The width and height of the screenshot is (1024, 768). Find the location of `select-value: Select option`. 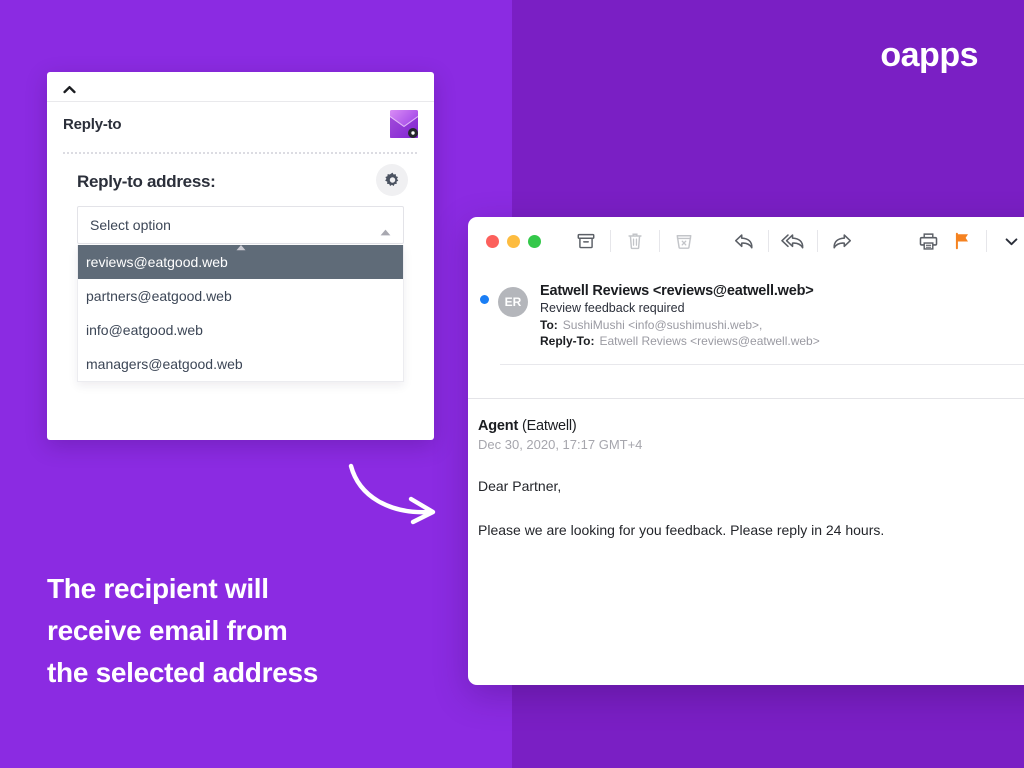

select-value: Select option is located at coordinates (130, 225).